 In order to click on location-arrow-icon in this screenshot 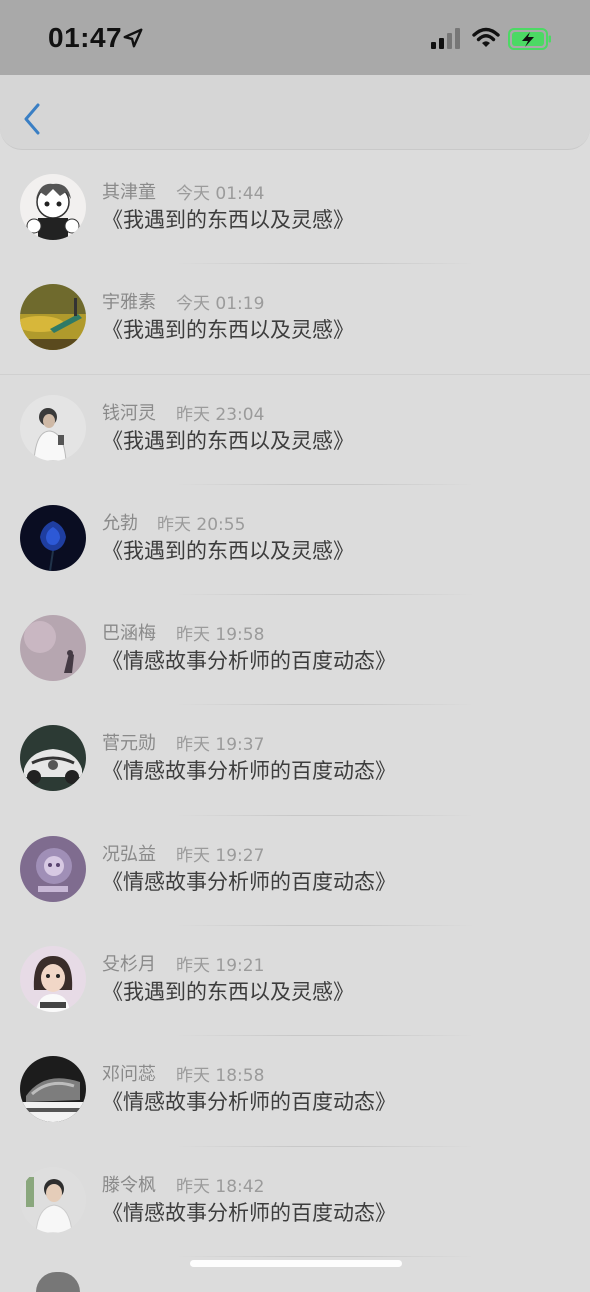, I will do `click(133, 38)`.